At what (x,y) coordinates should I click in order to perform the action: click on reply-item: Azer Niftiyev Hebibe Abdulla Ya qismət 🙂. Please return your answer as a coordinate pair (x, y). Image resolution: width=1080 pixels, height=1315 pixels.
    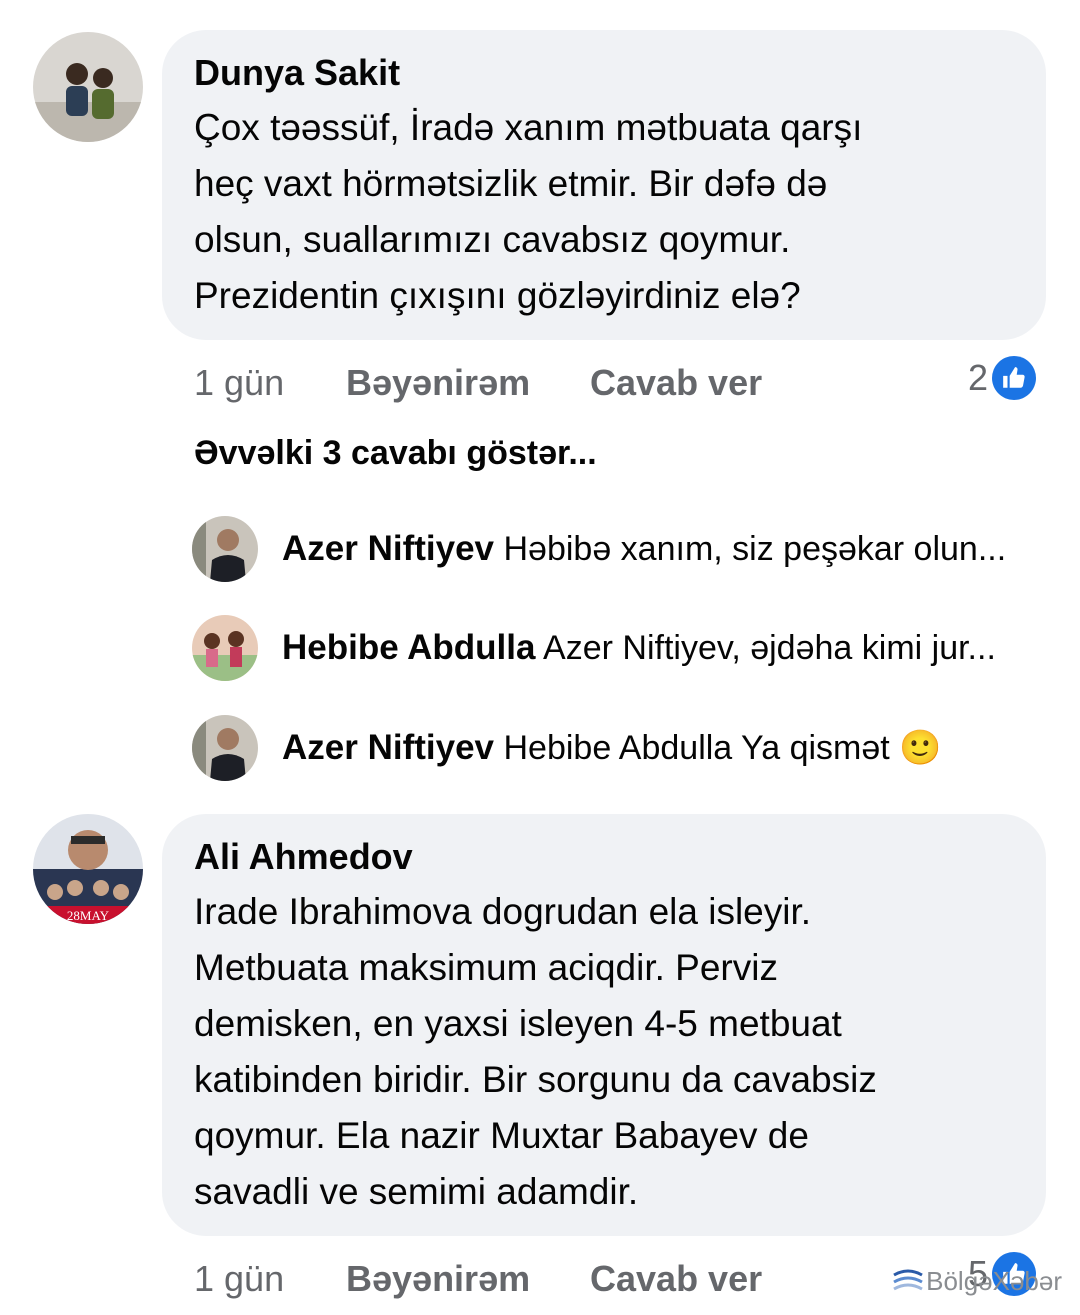
    Looking at the image, I should click on (622, 748).